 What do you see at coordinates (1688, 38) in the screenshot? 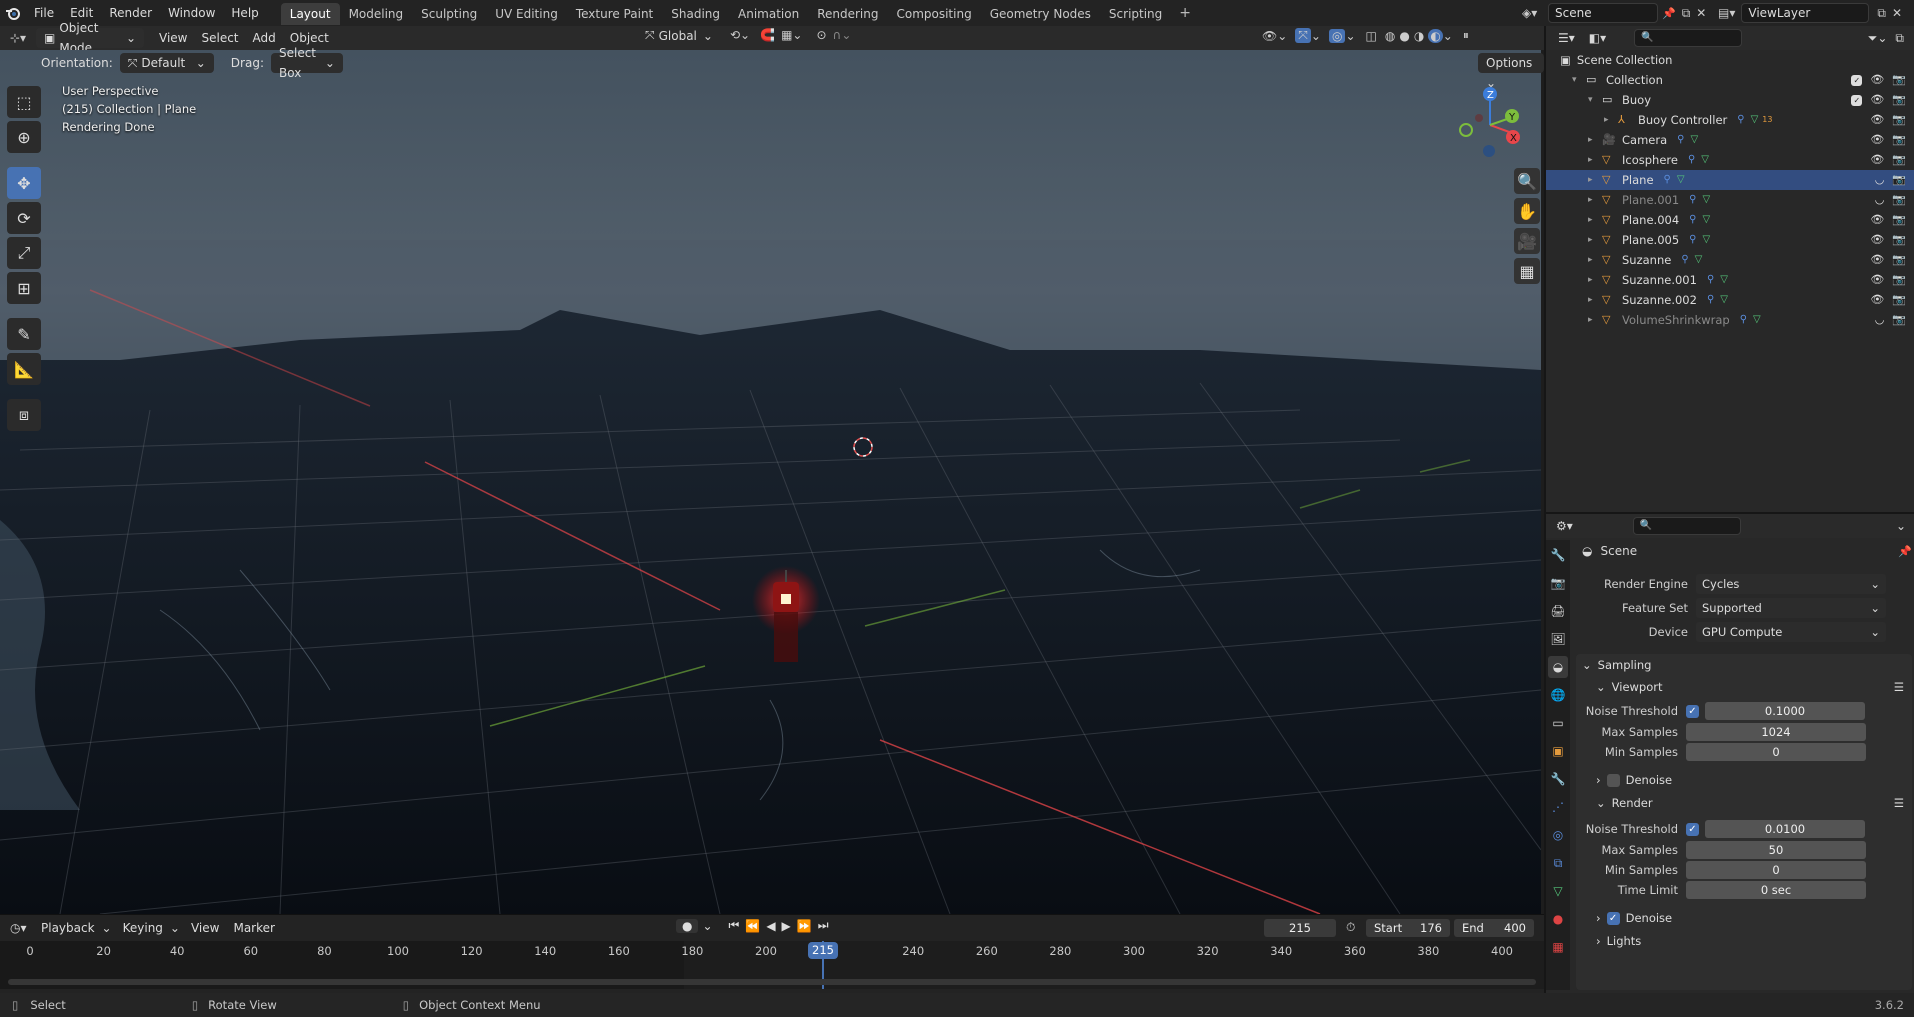
I see `outliner-search-input: 🔍` at bounding box center [1688, 38].